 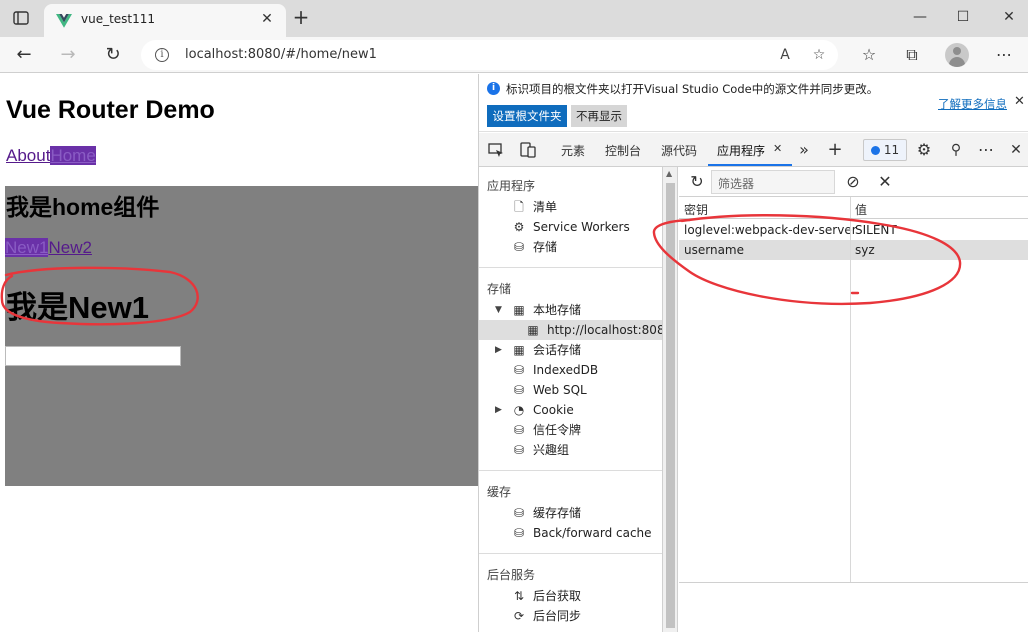 What do you see at coordinates (696, 209) in the screenshot?
I see `column-header-key: 密钥` at bounding box center [696, 209].